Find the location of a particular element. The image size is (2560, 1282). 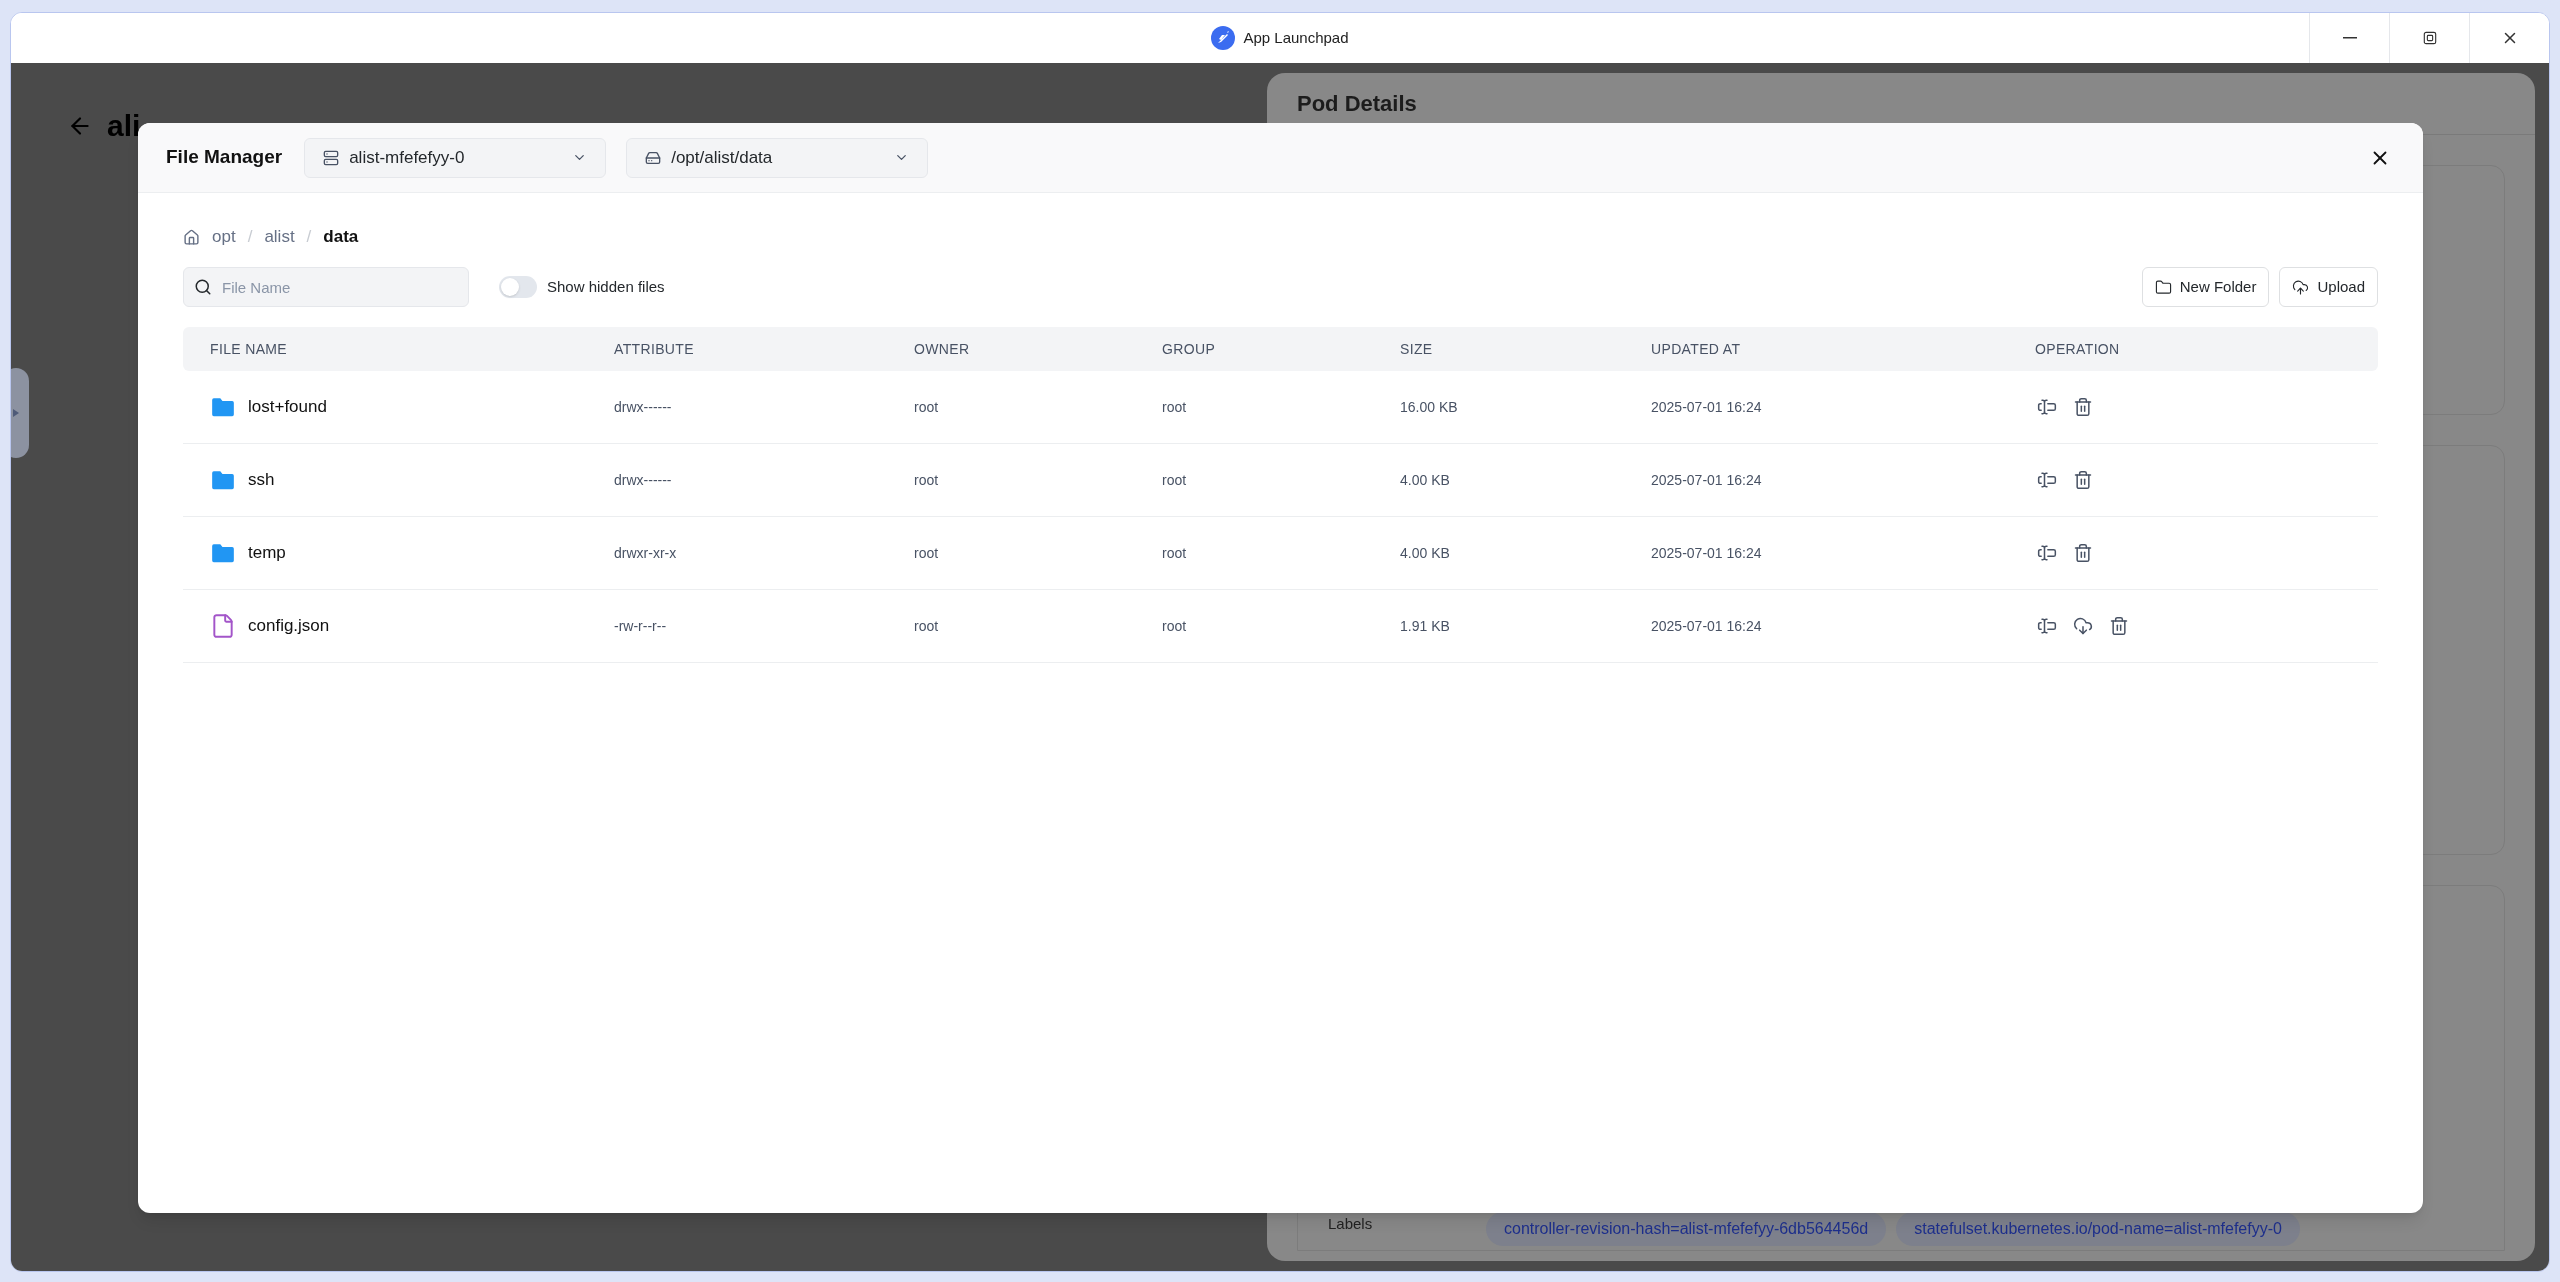

cloud-upload-icon is located at coordinates (2301, 287).